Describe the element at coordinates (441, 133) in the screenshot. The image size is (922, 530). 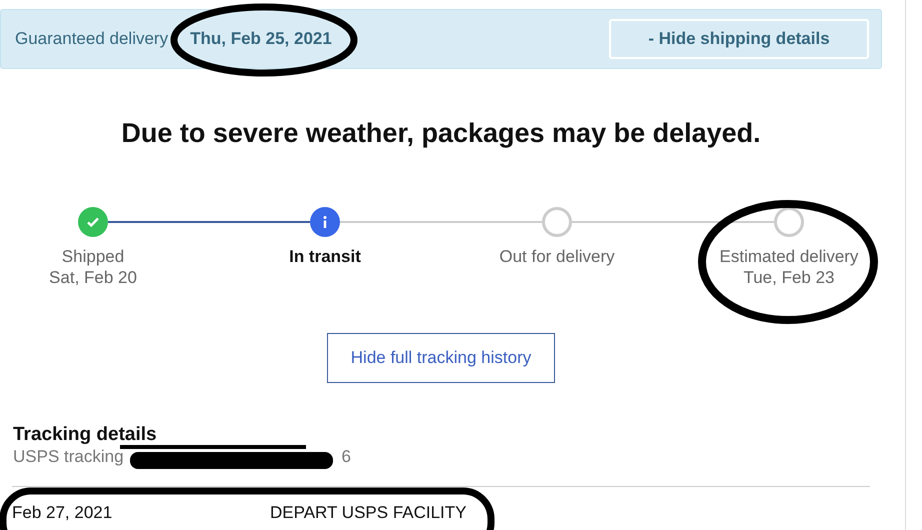
I see `weather-notice: Due to severe weather, packages may be delayed.` at that location.